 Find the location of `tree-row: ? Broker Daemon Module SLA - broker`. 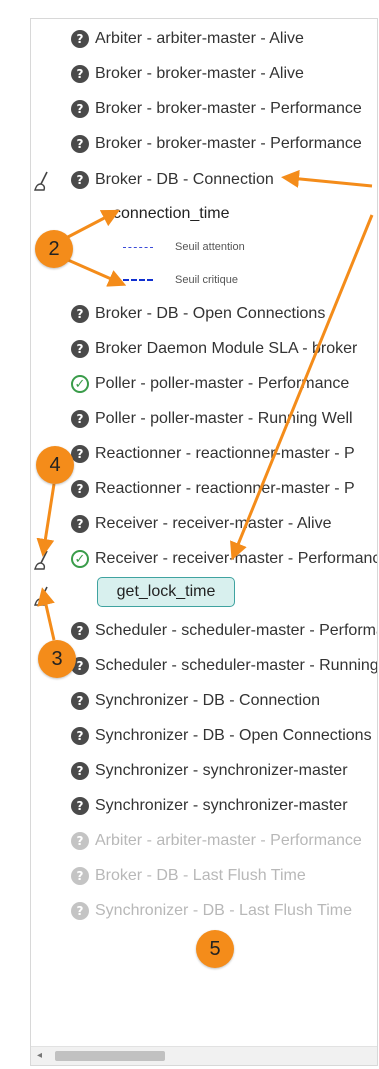

tree-row: ? Broker Daemon Module SLA - broker is located at coordinates (194, 349).